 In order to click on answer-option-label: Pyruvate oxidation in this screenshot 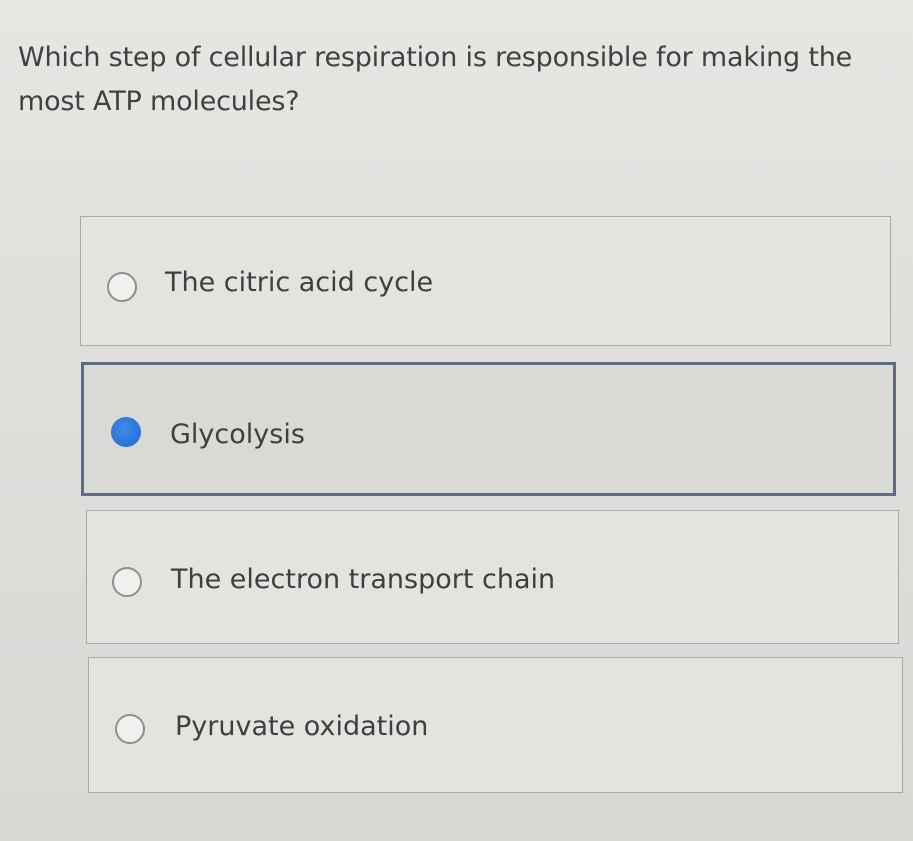, I will do `click(302, 726)`.